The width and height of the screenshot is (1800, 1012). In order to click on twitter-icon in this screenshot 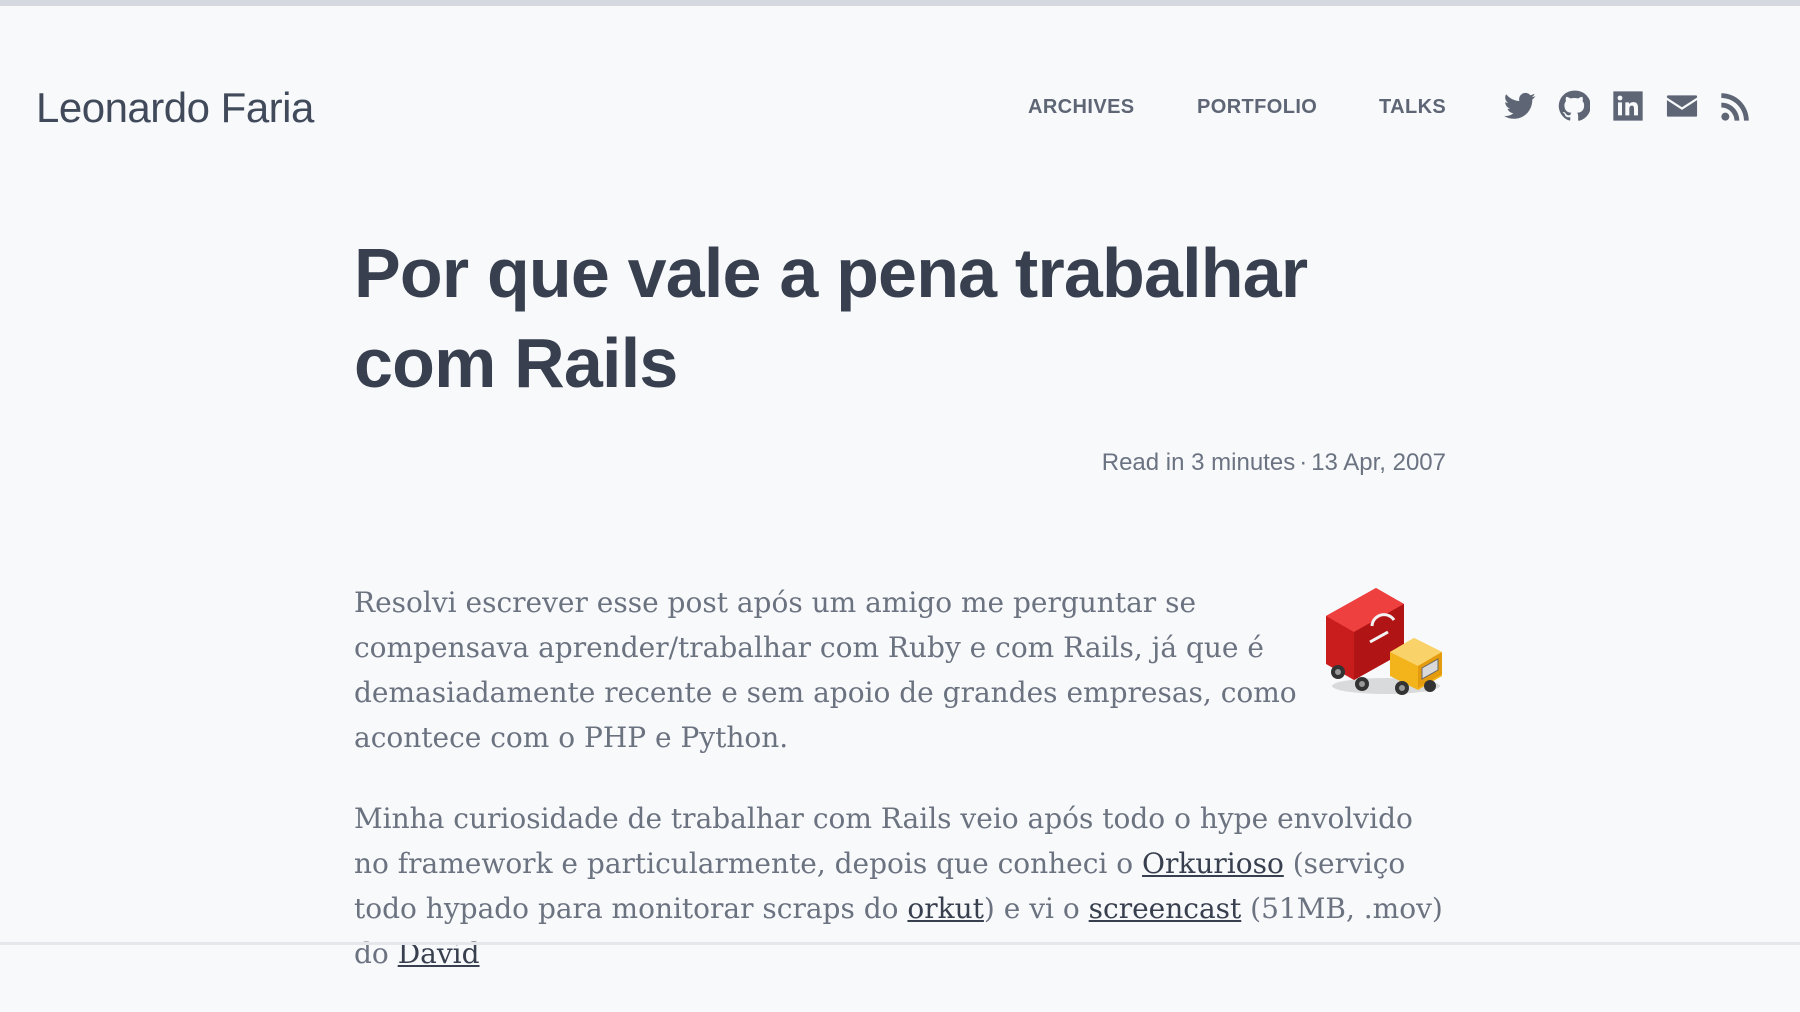, I will do `click(1520, 106)`.